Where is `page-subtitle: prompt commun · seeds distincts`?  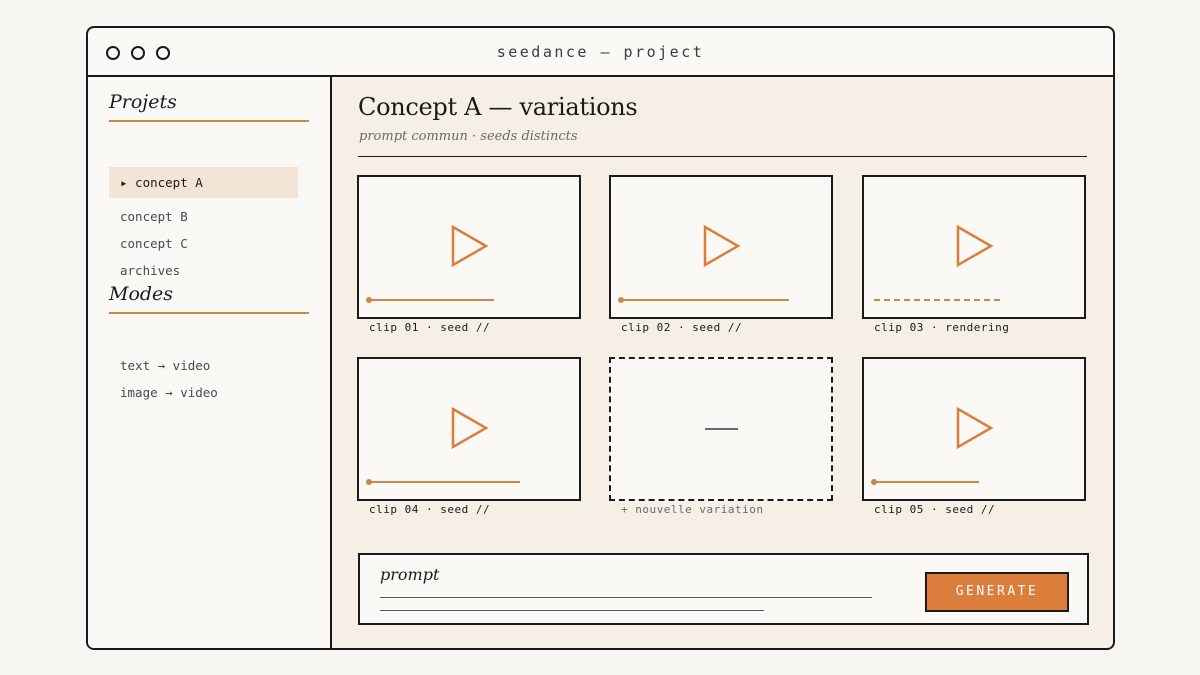
page-subtitle: prompt commun · seeds distincts is located at coordinates (468, 136).